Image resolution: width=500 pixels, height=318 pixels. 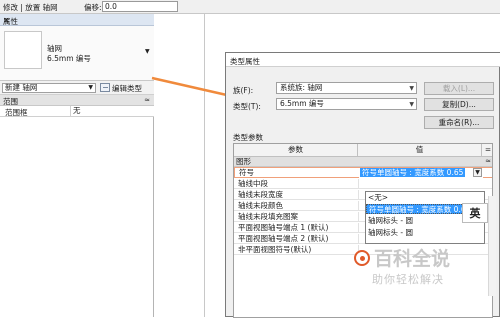 What do you see at coordinates (30, 7) in the screenshot?
I see `context-label: 修改 | 放置 轴网` at bounding box center [30, 7].